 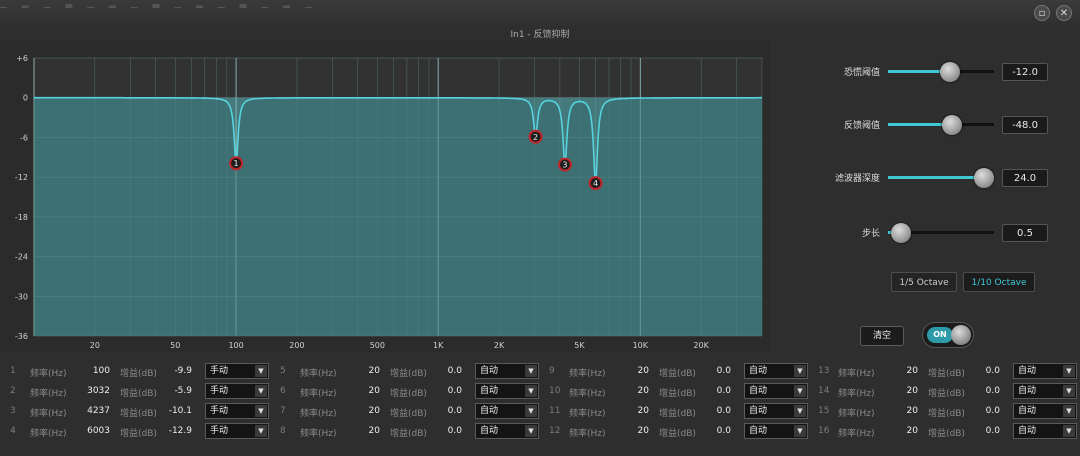 What do you see at coordinates (941, 233) in the screenshot?
I see `step-size-slider` at bounding box center [941, 233].